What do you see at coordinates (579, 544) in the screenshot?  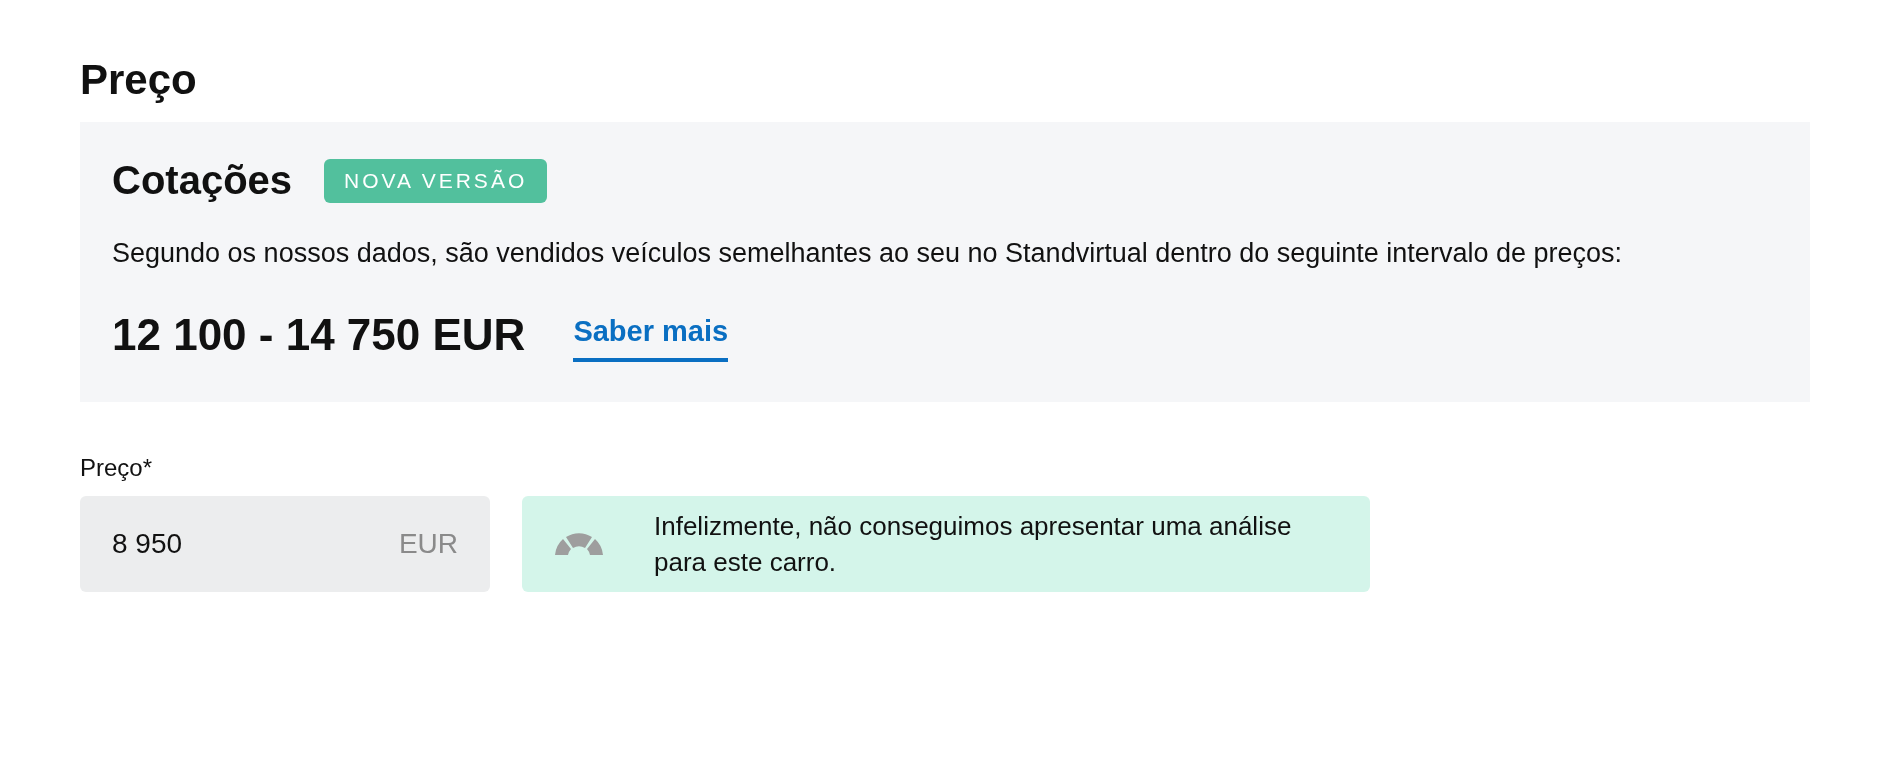 I see `gauge-icon` at bounding box center [579, 544].